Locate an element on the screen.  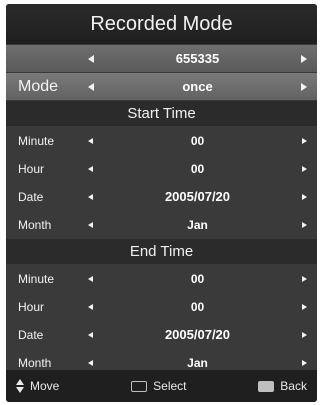
up-arrow-icon is located at coordinates (20, 382).